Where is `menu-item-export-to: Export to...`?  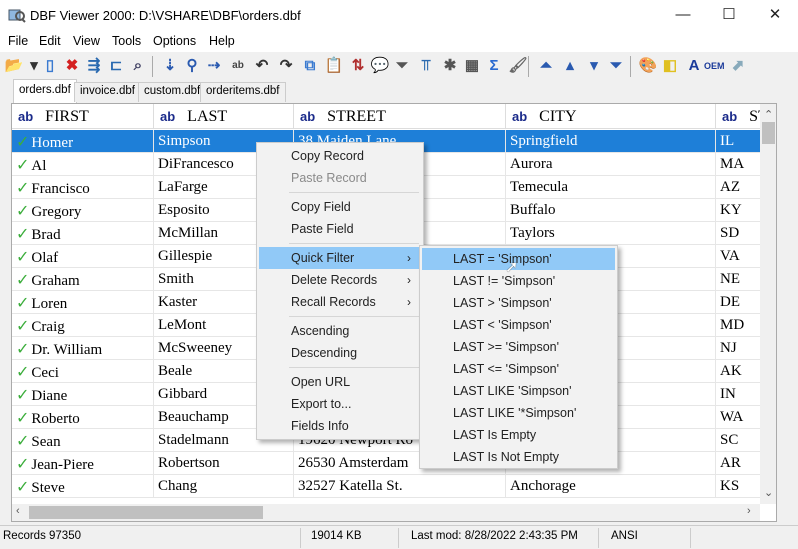
menu-item-export-to: Export to... is located at coordinates (340, 404).